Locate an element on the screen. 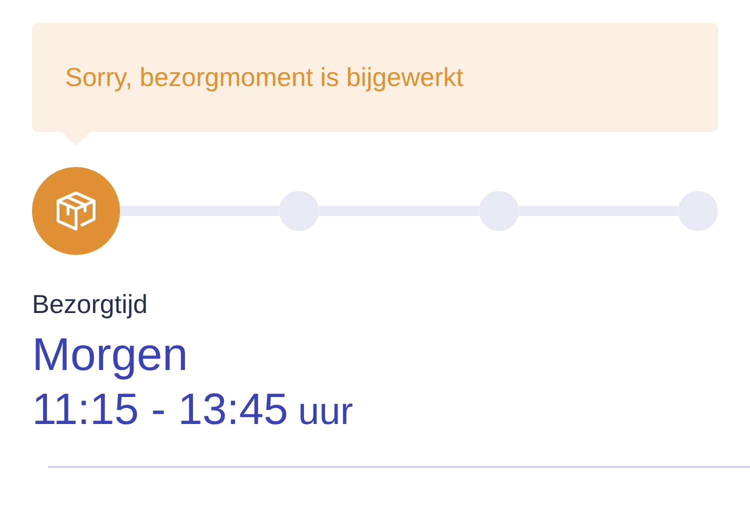 Image resolution: width=750 pixels, height=520 pixels. delivery-time: 11:15 - 13:45 is located at coordinates (160, 410).